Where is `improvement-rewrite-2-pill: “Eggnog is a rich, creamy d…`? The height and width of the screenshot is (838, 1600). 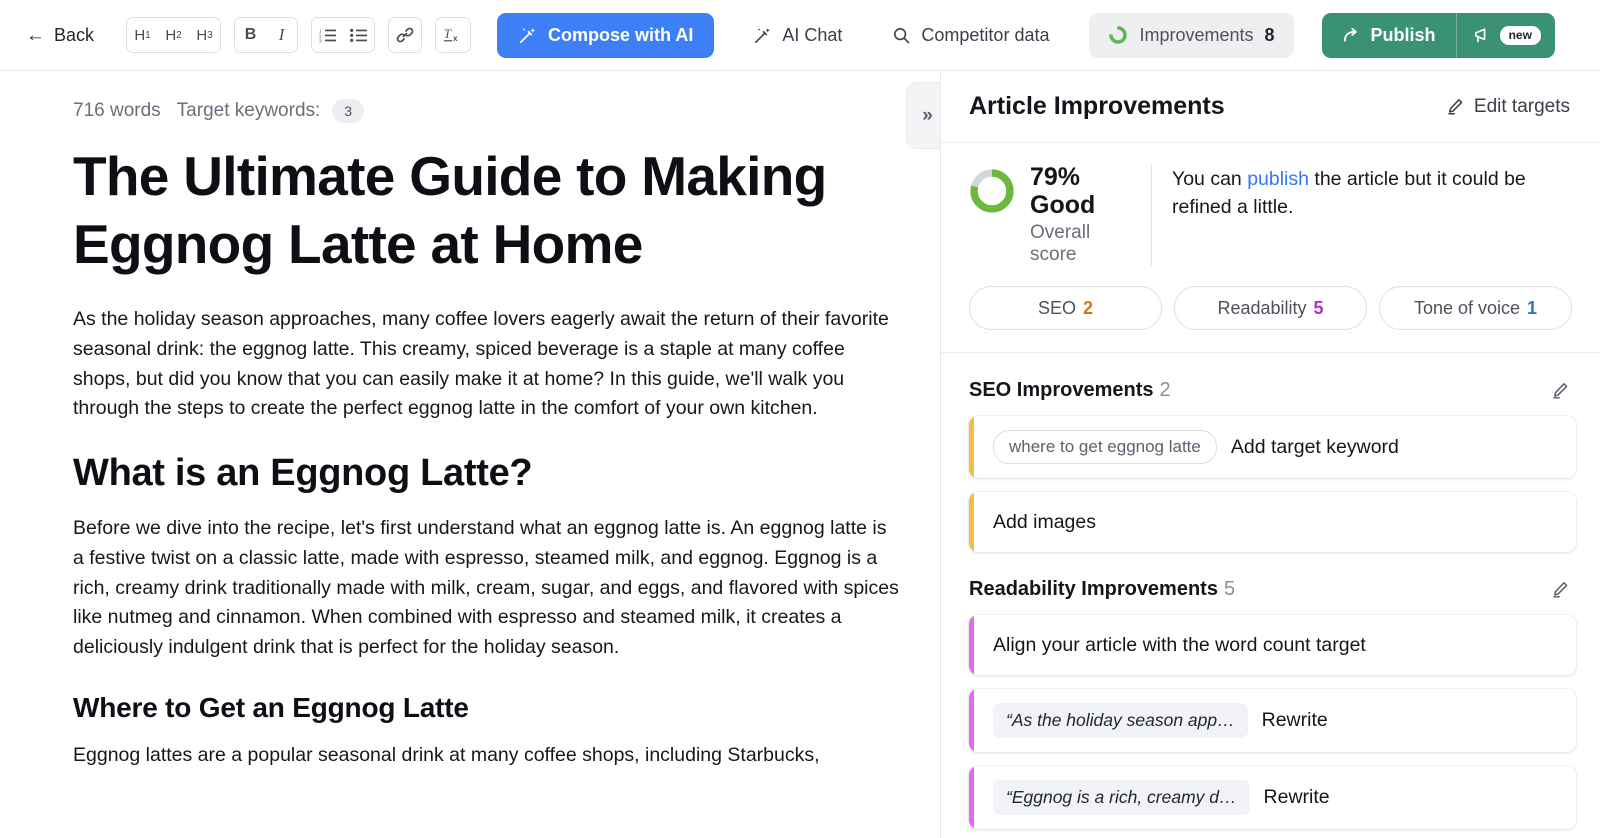
improvement-rewrite-2-pill: “Eggnog is a rich, creamy d… is located at coordinates (1121, 797).